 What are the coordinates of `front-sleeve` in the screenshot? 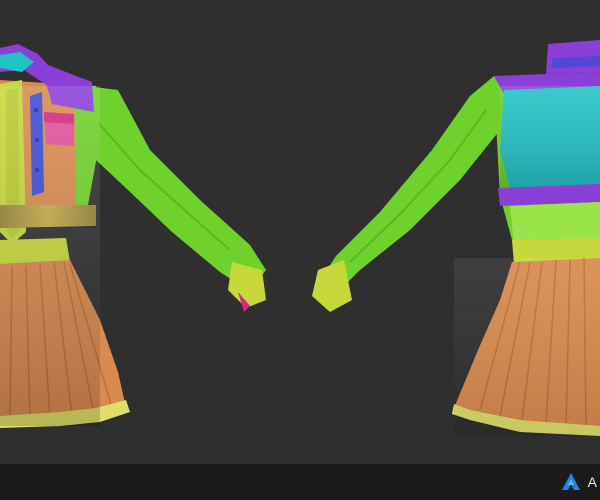 It's located at (176, 189).